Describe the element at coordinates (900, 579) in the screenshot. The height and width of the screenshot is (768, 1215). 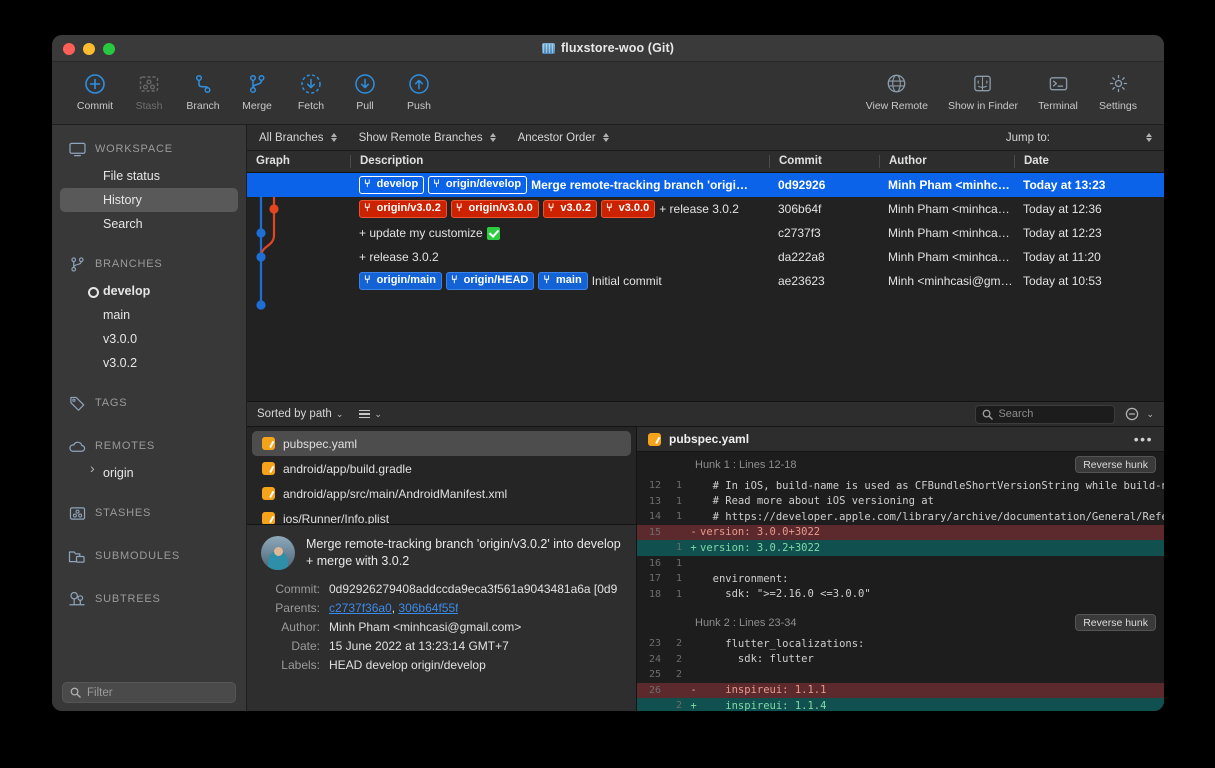
I see `diff-line: 17 1 environment:` at that location.